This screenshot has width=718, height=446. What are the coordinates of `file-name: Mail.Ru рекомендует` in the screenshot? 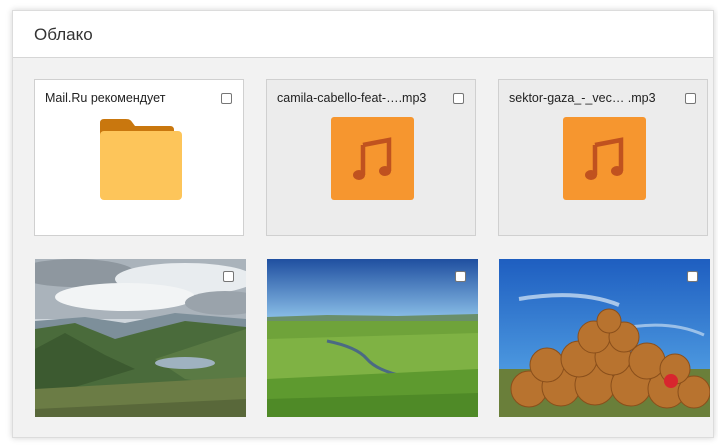 It's located at (105, 98).